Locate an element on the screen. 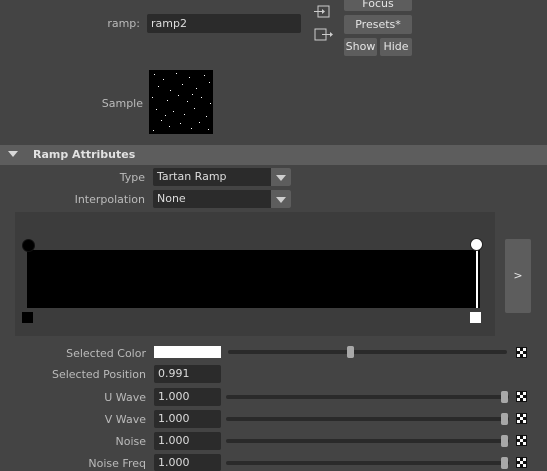 This screenshot has height=471, width=547. ramp-color-handle-left is located at coordinates (28, 245).